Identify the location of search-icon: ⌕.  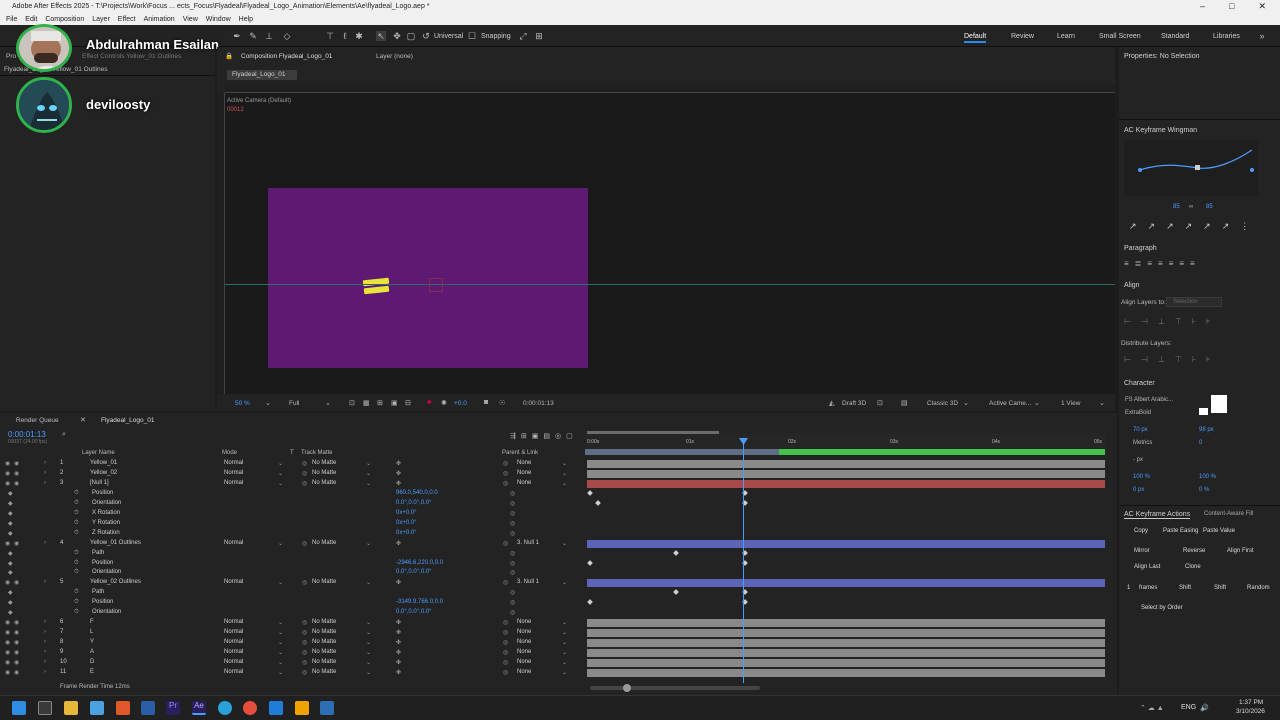
(64, 435).